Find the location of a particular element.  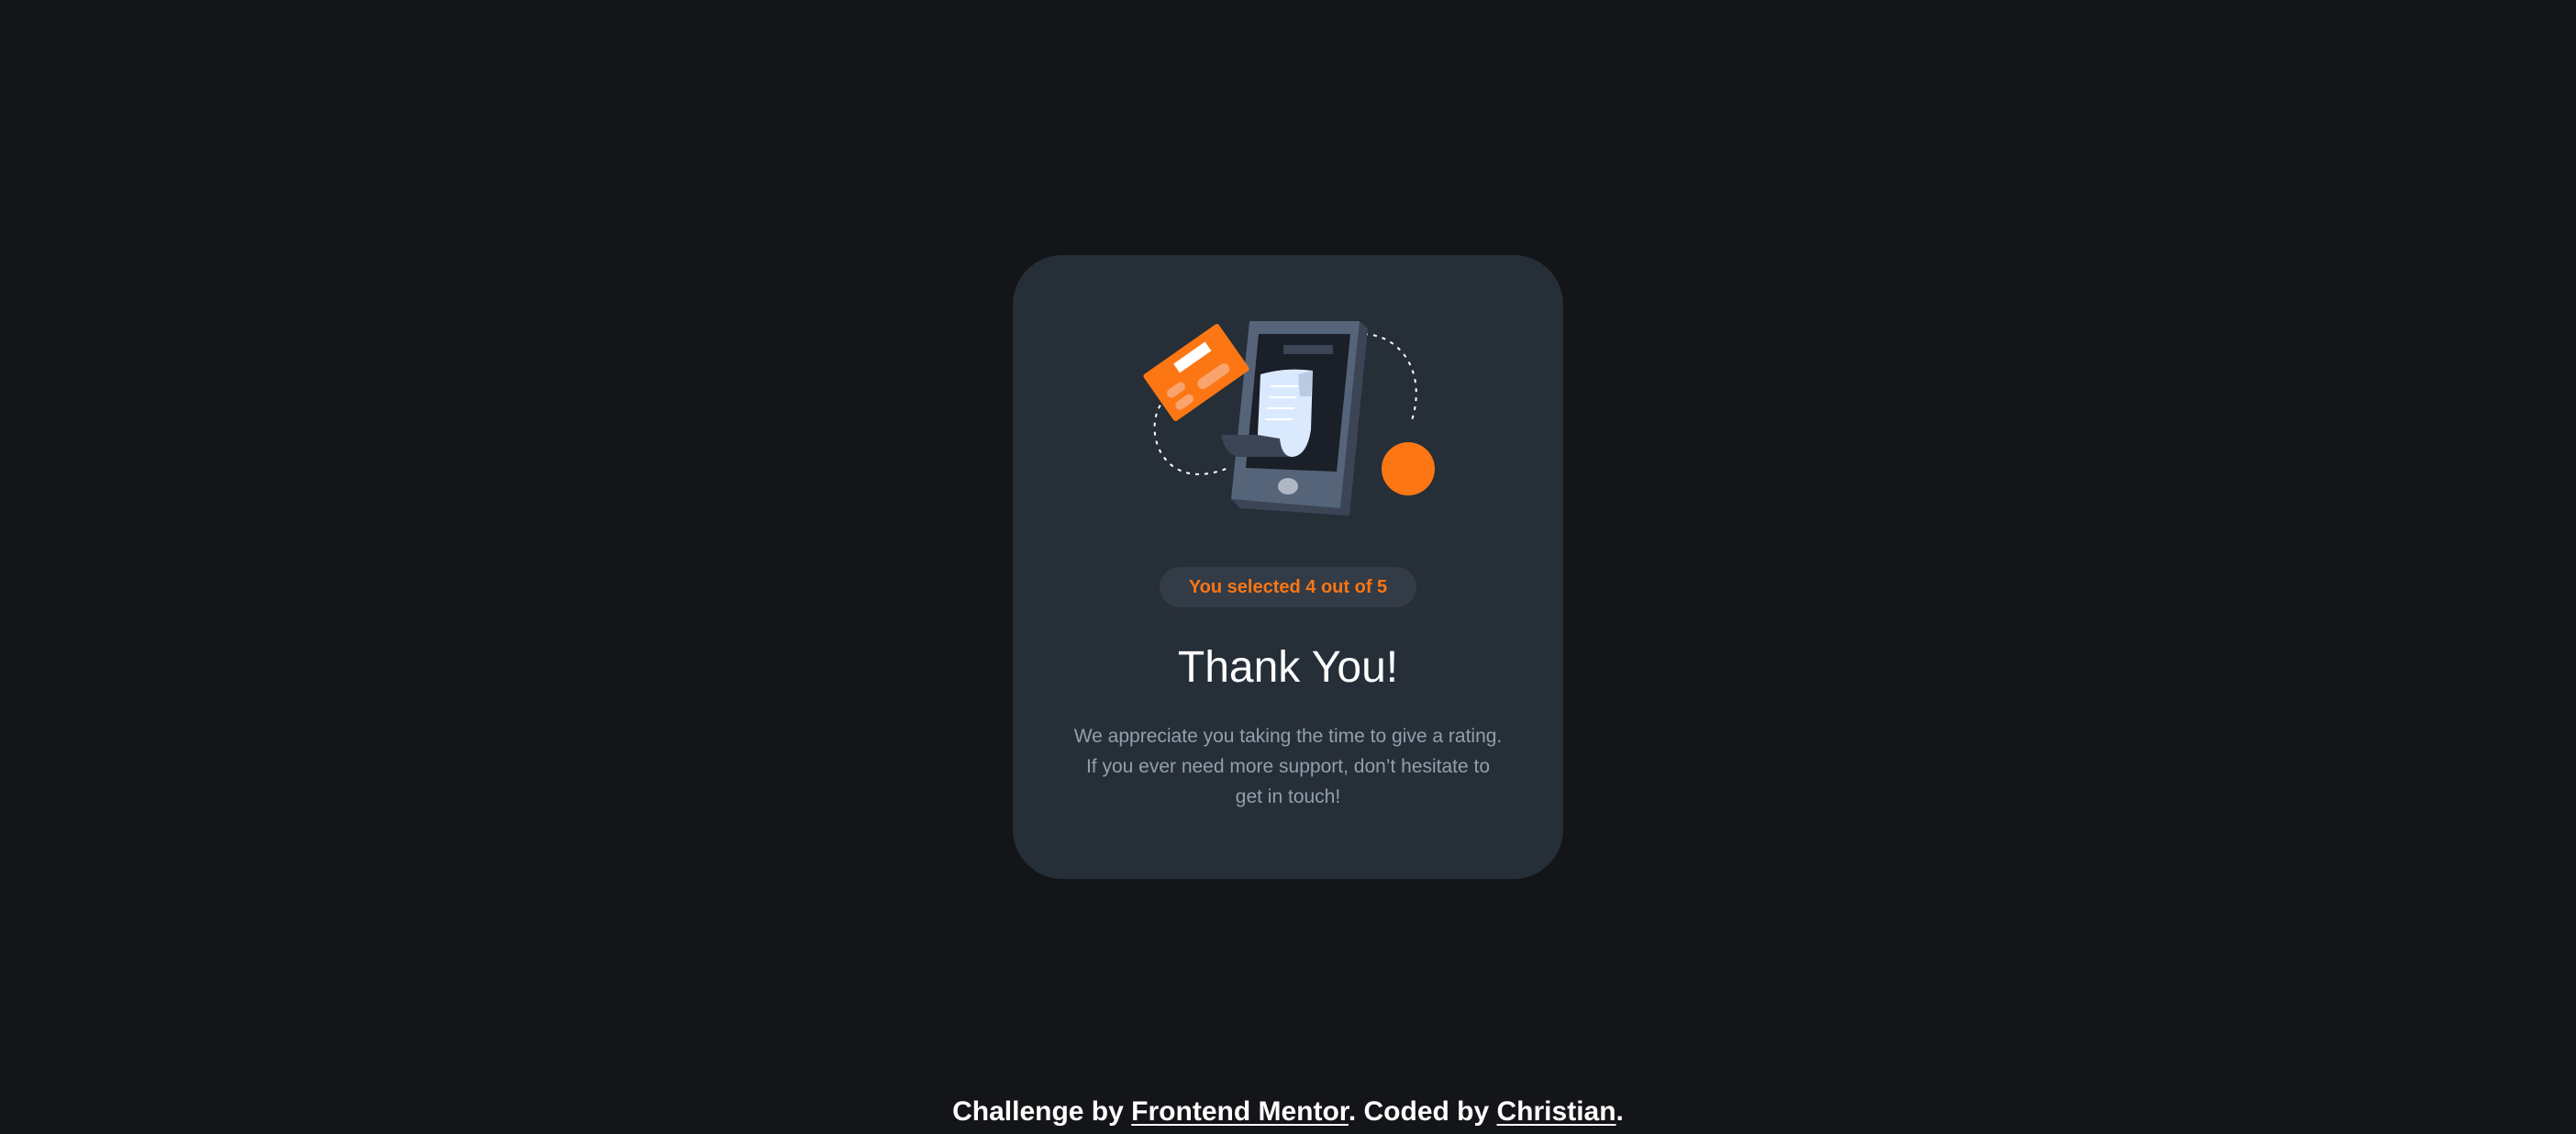

author-link: Christian is located at coordinates (1556, 1112).